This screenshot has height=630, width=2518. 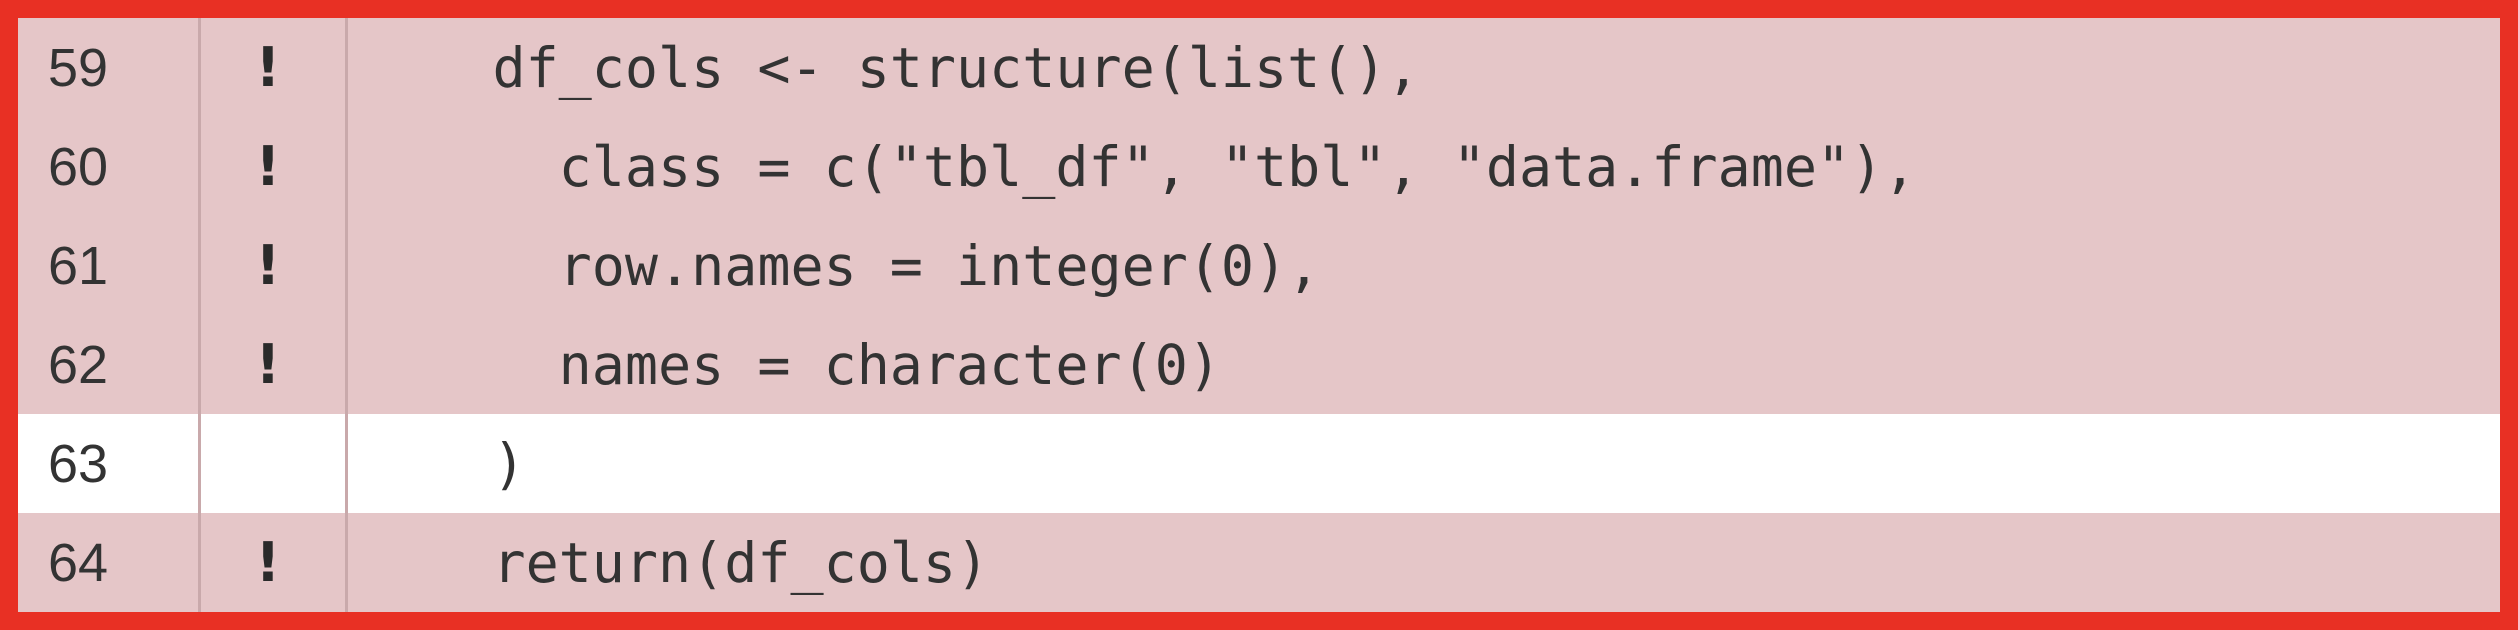 I want to click on line-number: 63, so click(x=78, y=463).